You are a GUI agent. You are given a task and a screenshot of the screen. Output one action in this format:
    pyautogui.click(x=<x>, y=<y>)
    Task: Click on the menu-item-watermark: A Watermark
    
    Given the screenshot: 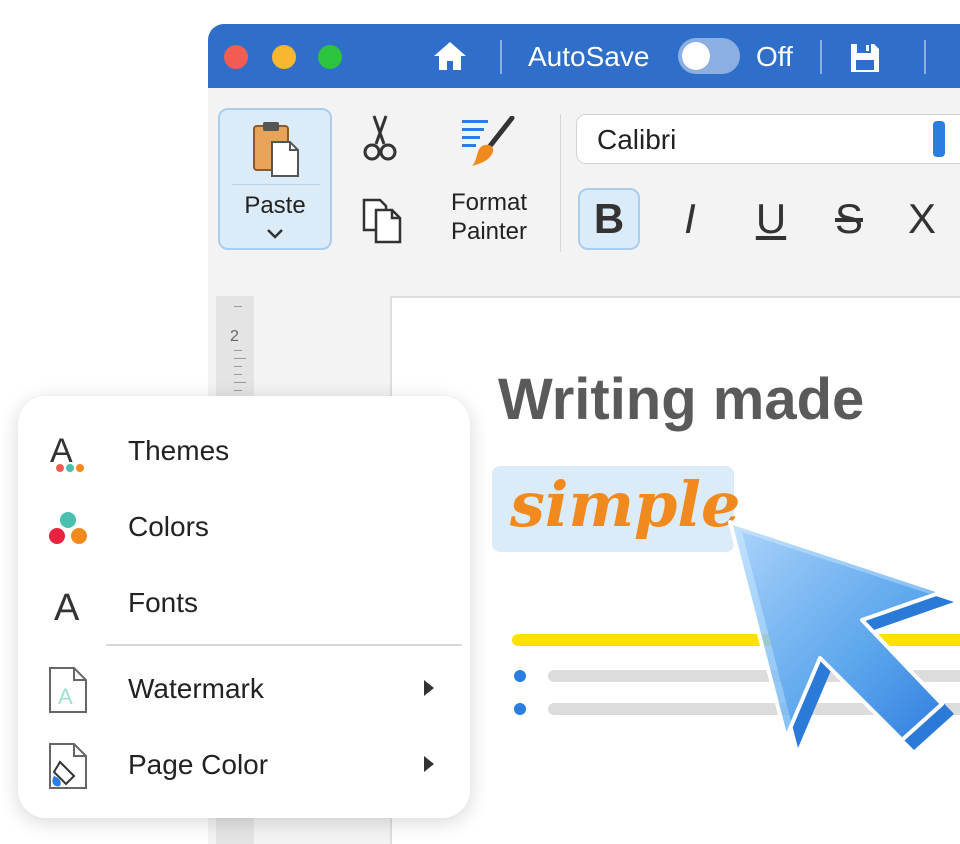 What is the action you would take?
    pyautogui.click(x=244, y=689)
    